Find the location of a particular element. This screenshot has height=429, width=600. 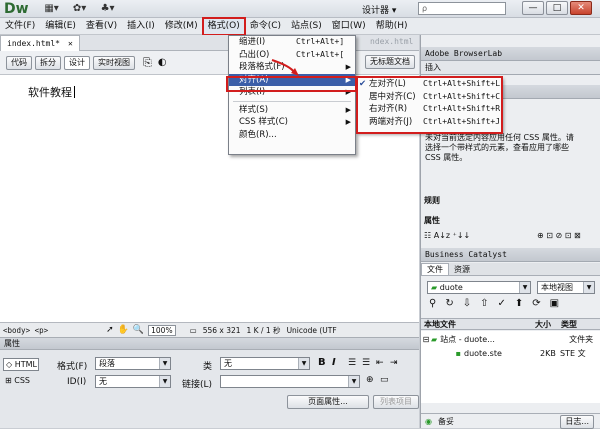

indent-icon: ⇥ is located at coordinates (394, 363).